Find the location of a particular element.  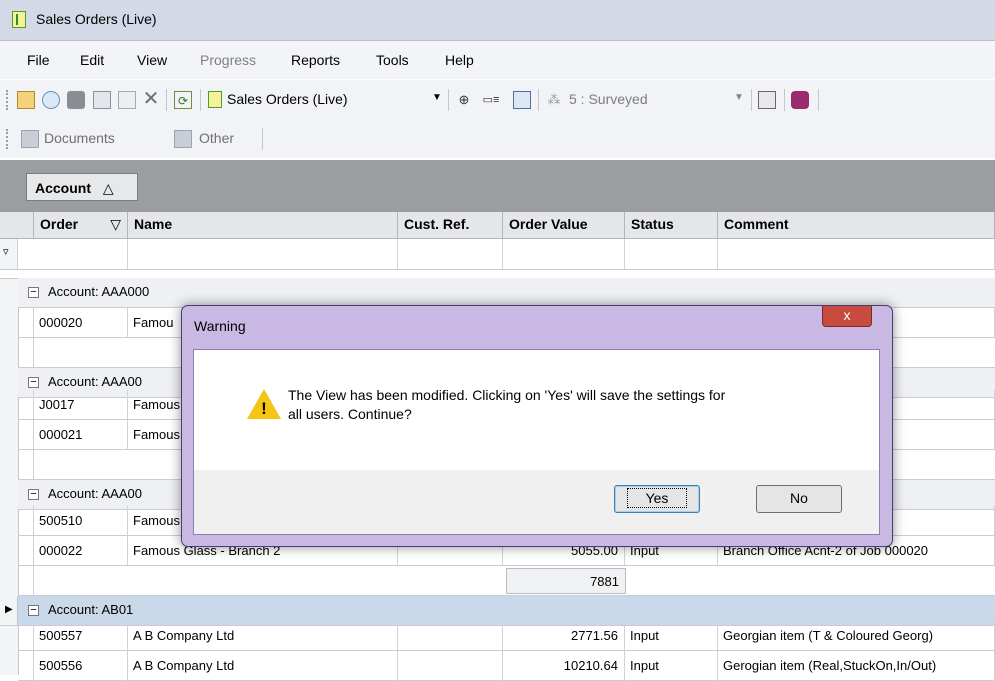

grid-settings-icon is located at coordinates (522, 100).